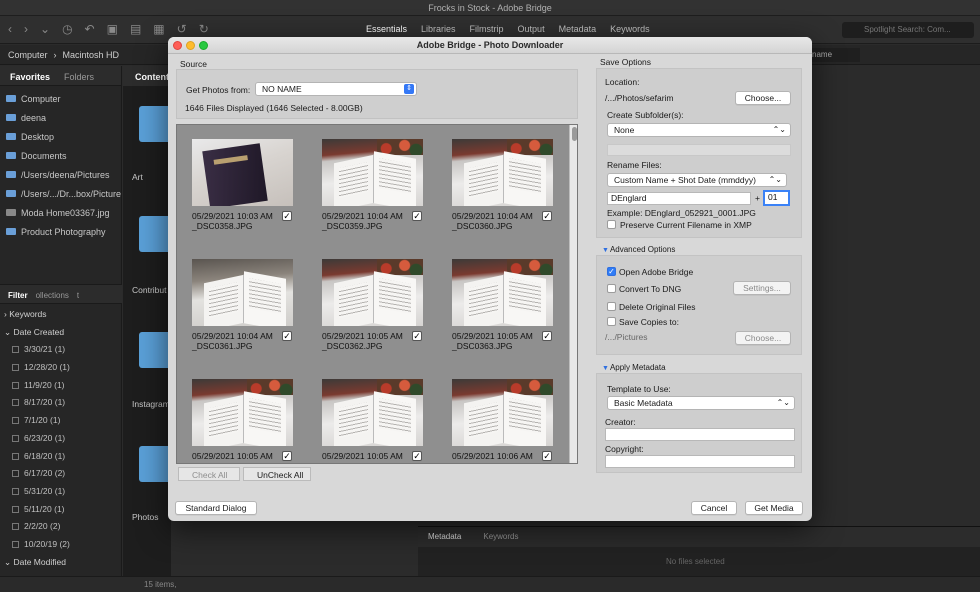  I want to click on breadcrumb-macintosh-hd: Macintosh HD, so click(91, 55).